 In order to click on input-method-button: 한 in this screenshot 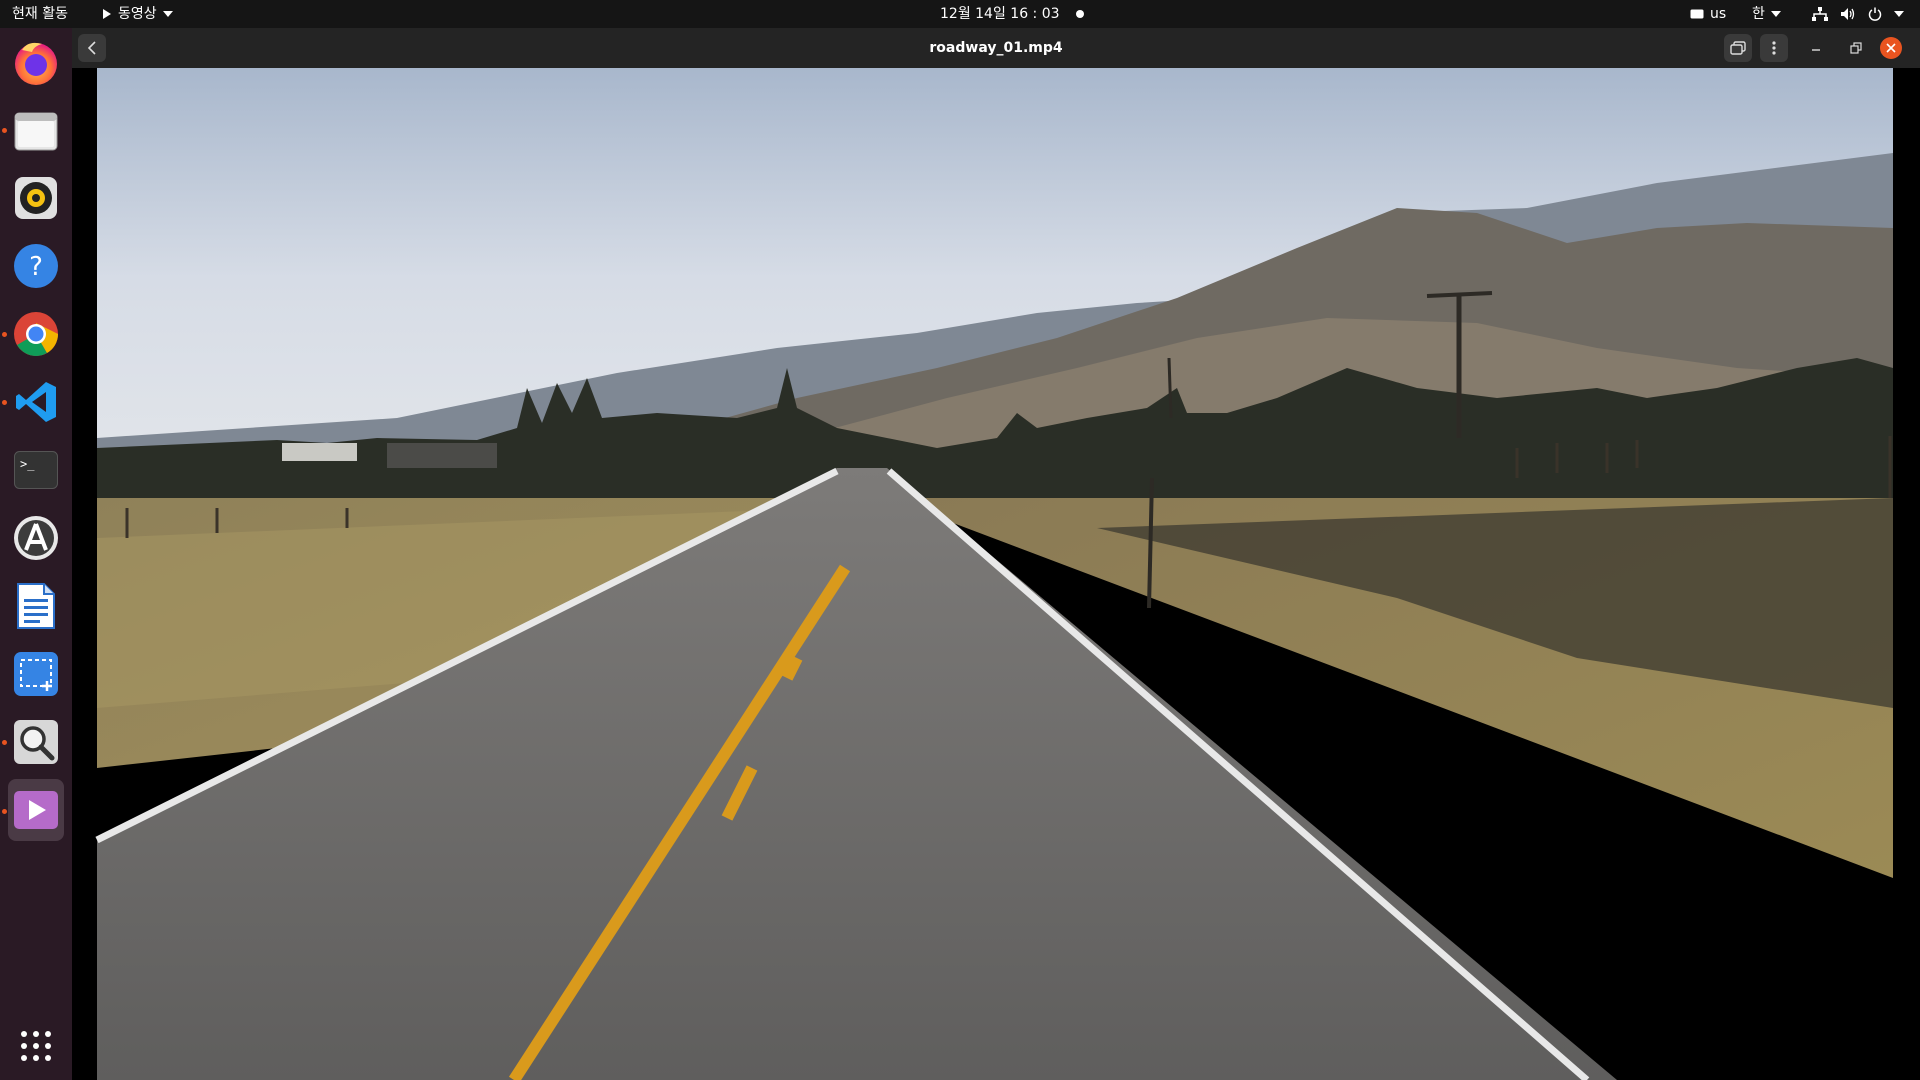, I will do `click(1766, 14)`.